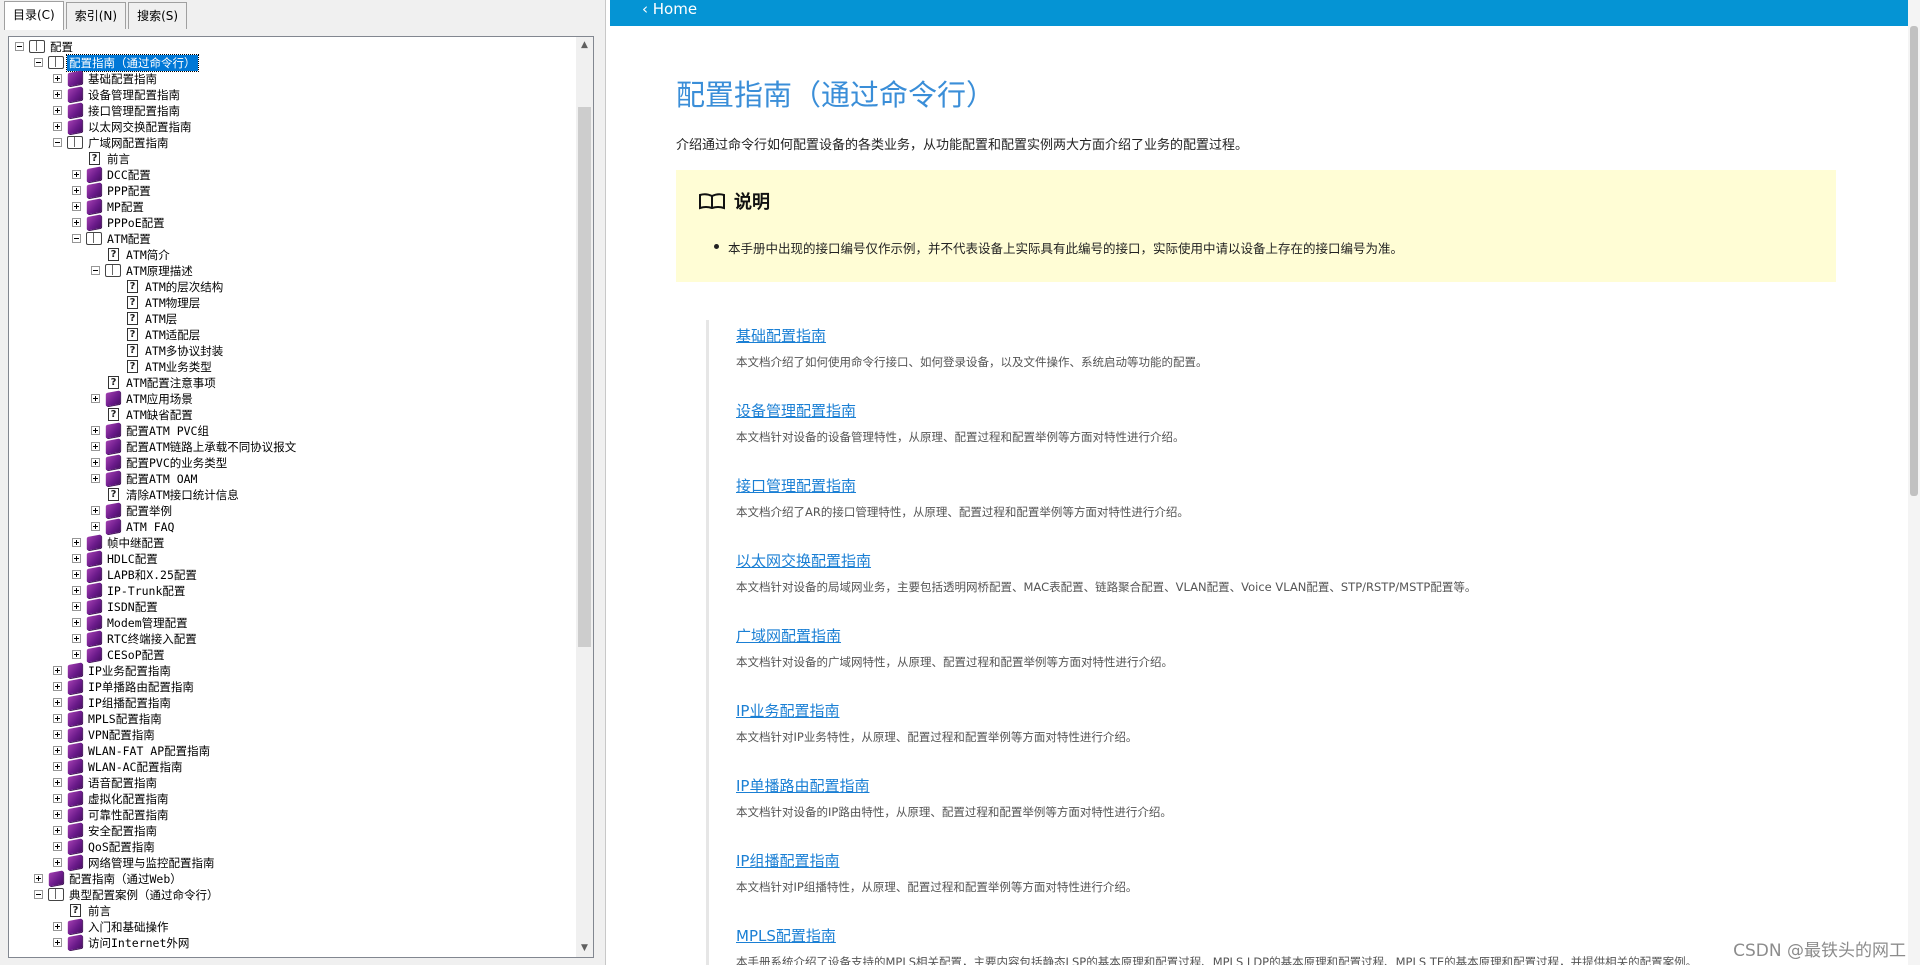 The width and height of the screenshot is (1920, 965). Describe the element at coordinates (936, 860) in the screenshot. I see `guide-link: IP组播配置指南` at that location.